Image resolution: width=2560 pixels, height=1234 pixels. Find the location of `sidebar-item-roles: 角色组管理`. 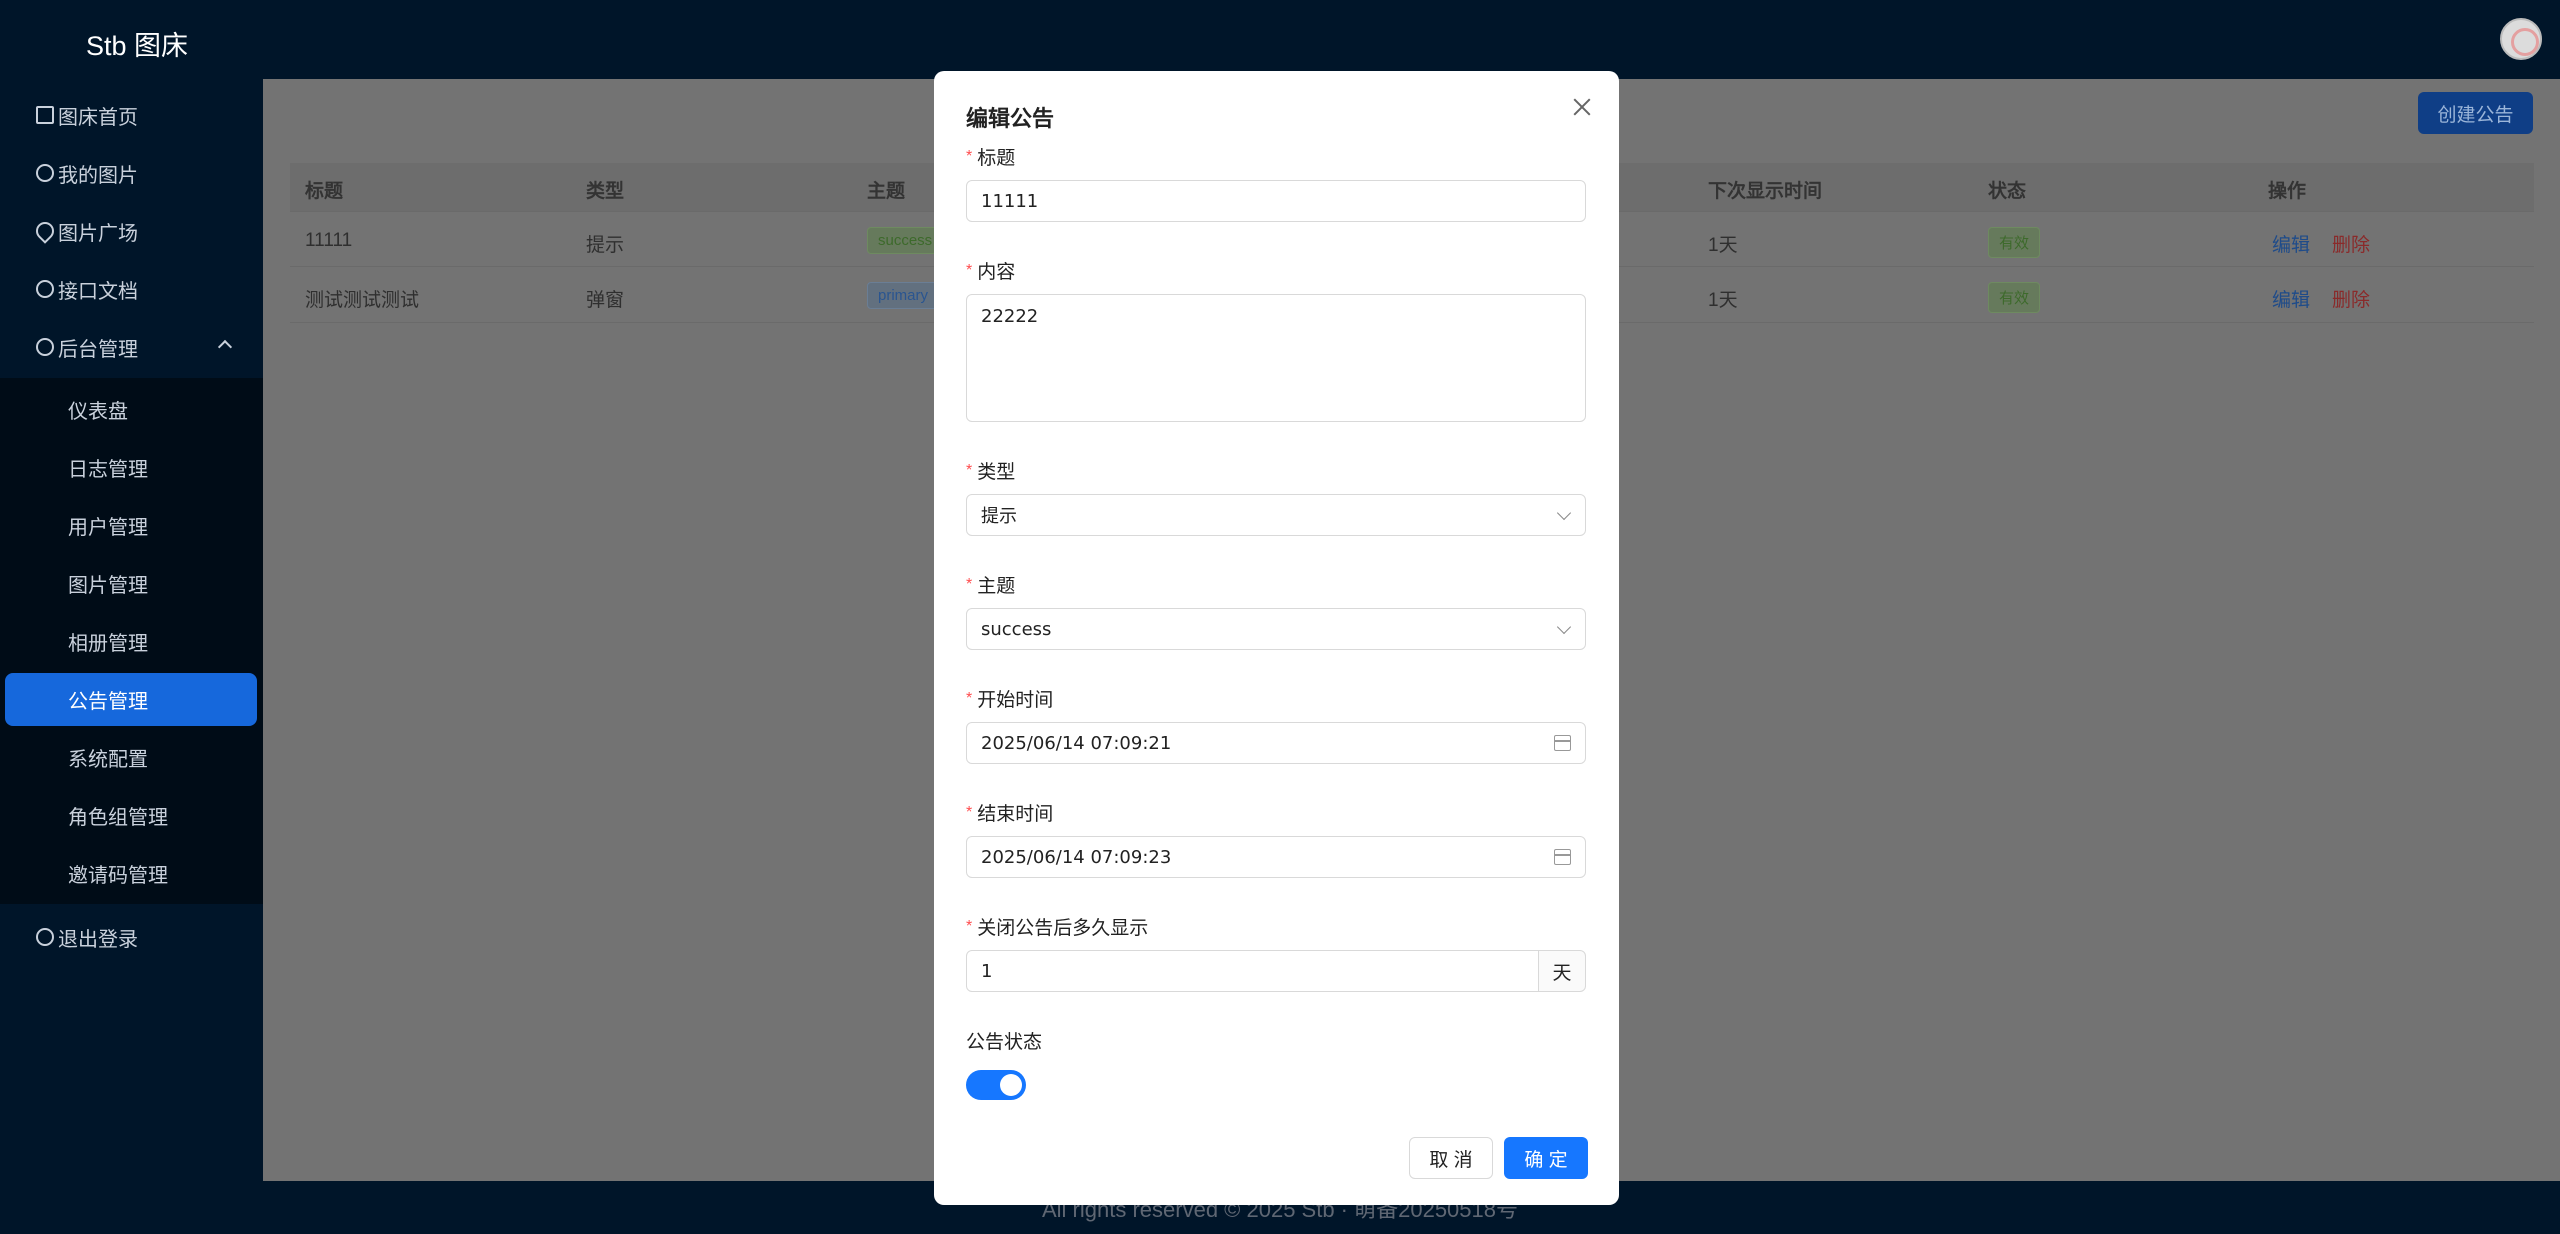

sidebar-item-roles: 角色组管理 is located at coordinates (118, 815).